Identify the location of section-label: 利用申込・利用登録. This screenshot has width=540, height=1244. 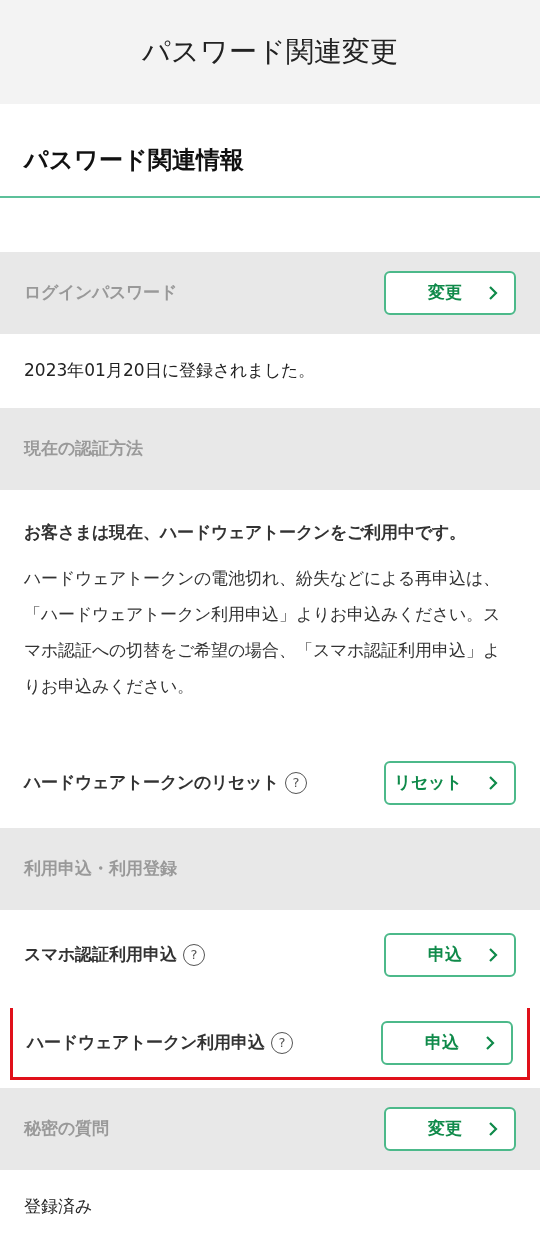
(100, 869).